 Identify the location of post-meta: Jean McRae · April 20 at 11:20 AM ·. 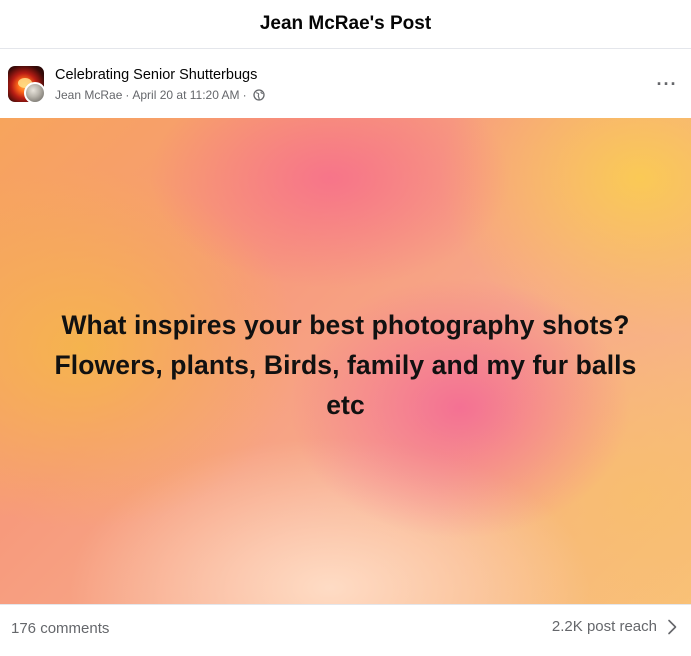
(160, 95).